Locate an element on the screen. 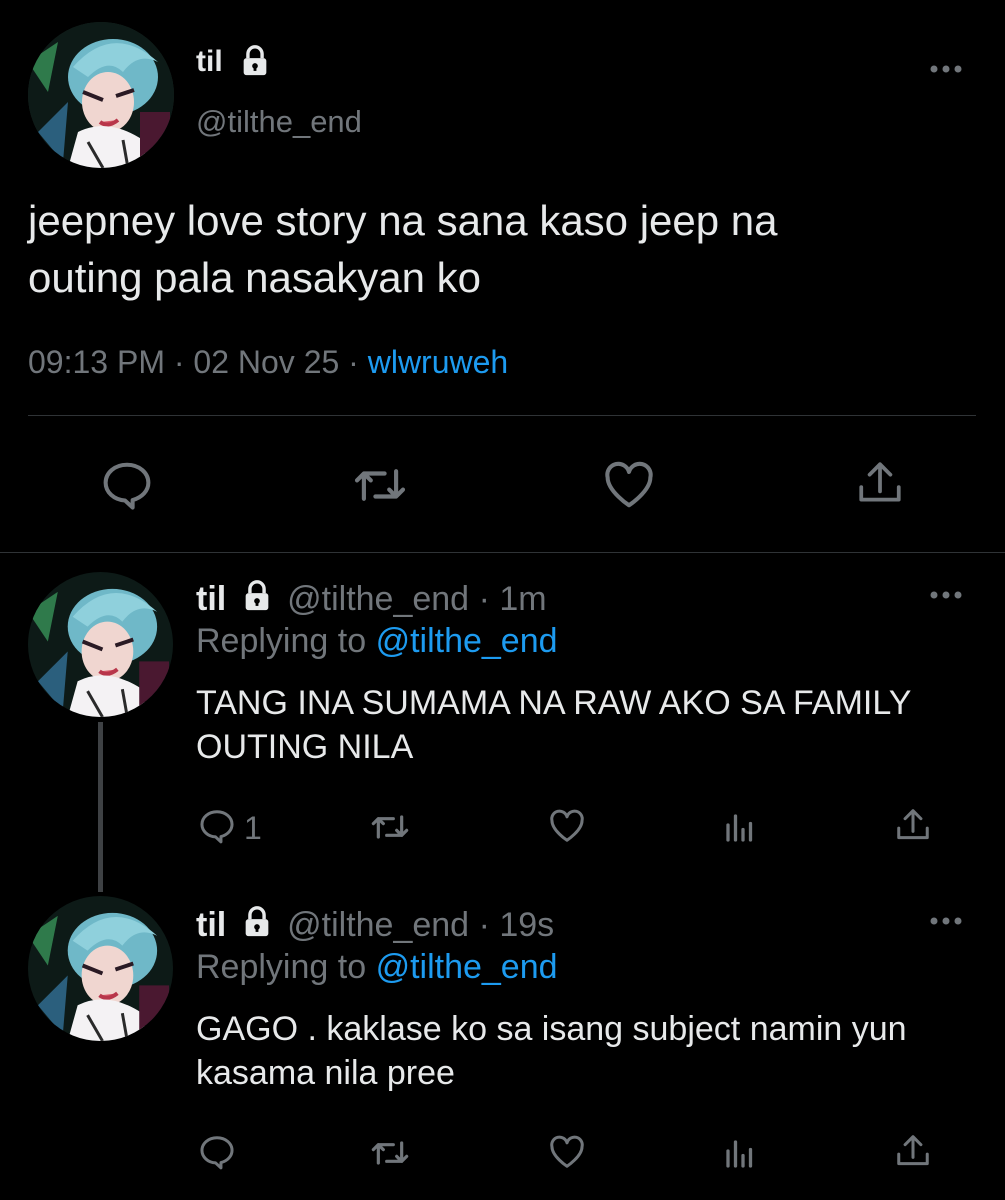  tweet-meta: 09:13 PM · 02 Nov 25 · wlwruweh is located at coordinates (268, 362).